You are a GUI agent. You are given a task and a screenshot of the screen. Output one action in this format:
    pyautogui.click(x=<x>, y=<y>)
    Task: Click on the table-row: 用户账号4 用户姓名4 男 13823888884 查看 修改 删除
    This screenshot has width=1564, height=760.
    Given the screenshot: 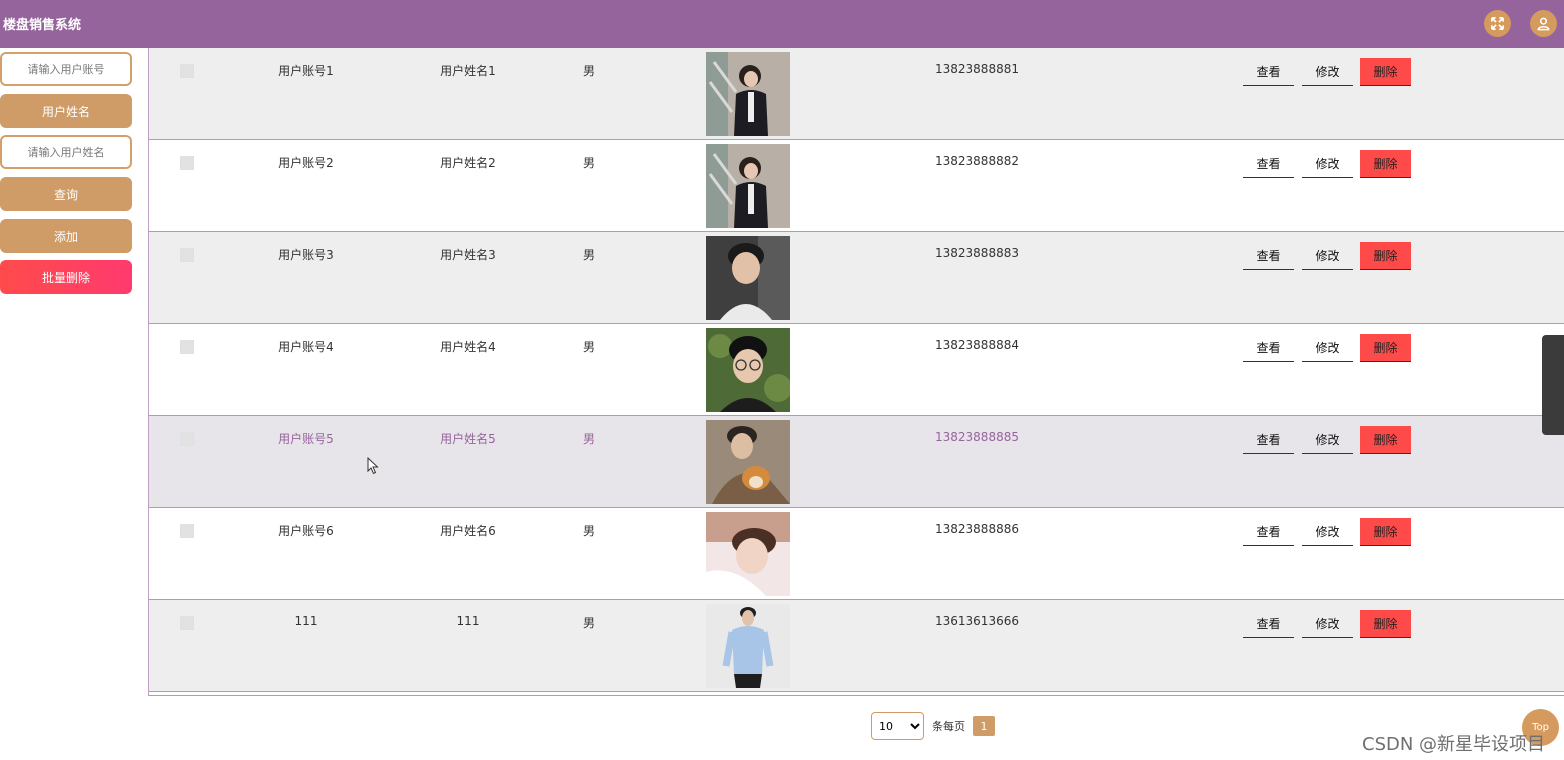 What is the action you would take?
    pyautogui.click(x=856, y=370)
    